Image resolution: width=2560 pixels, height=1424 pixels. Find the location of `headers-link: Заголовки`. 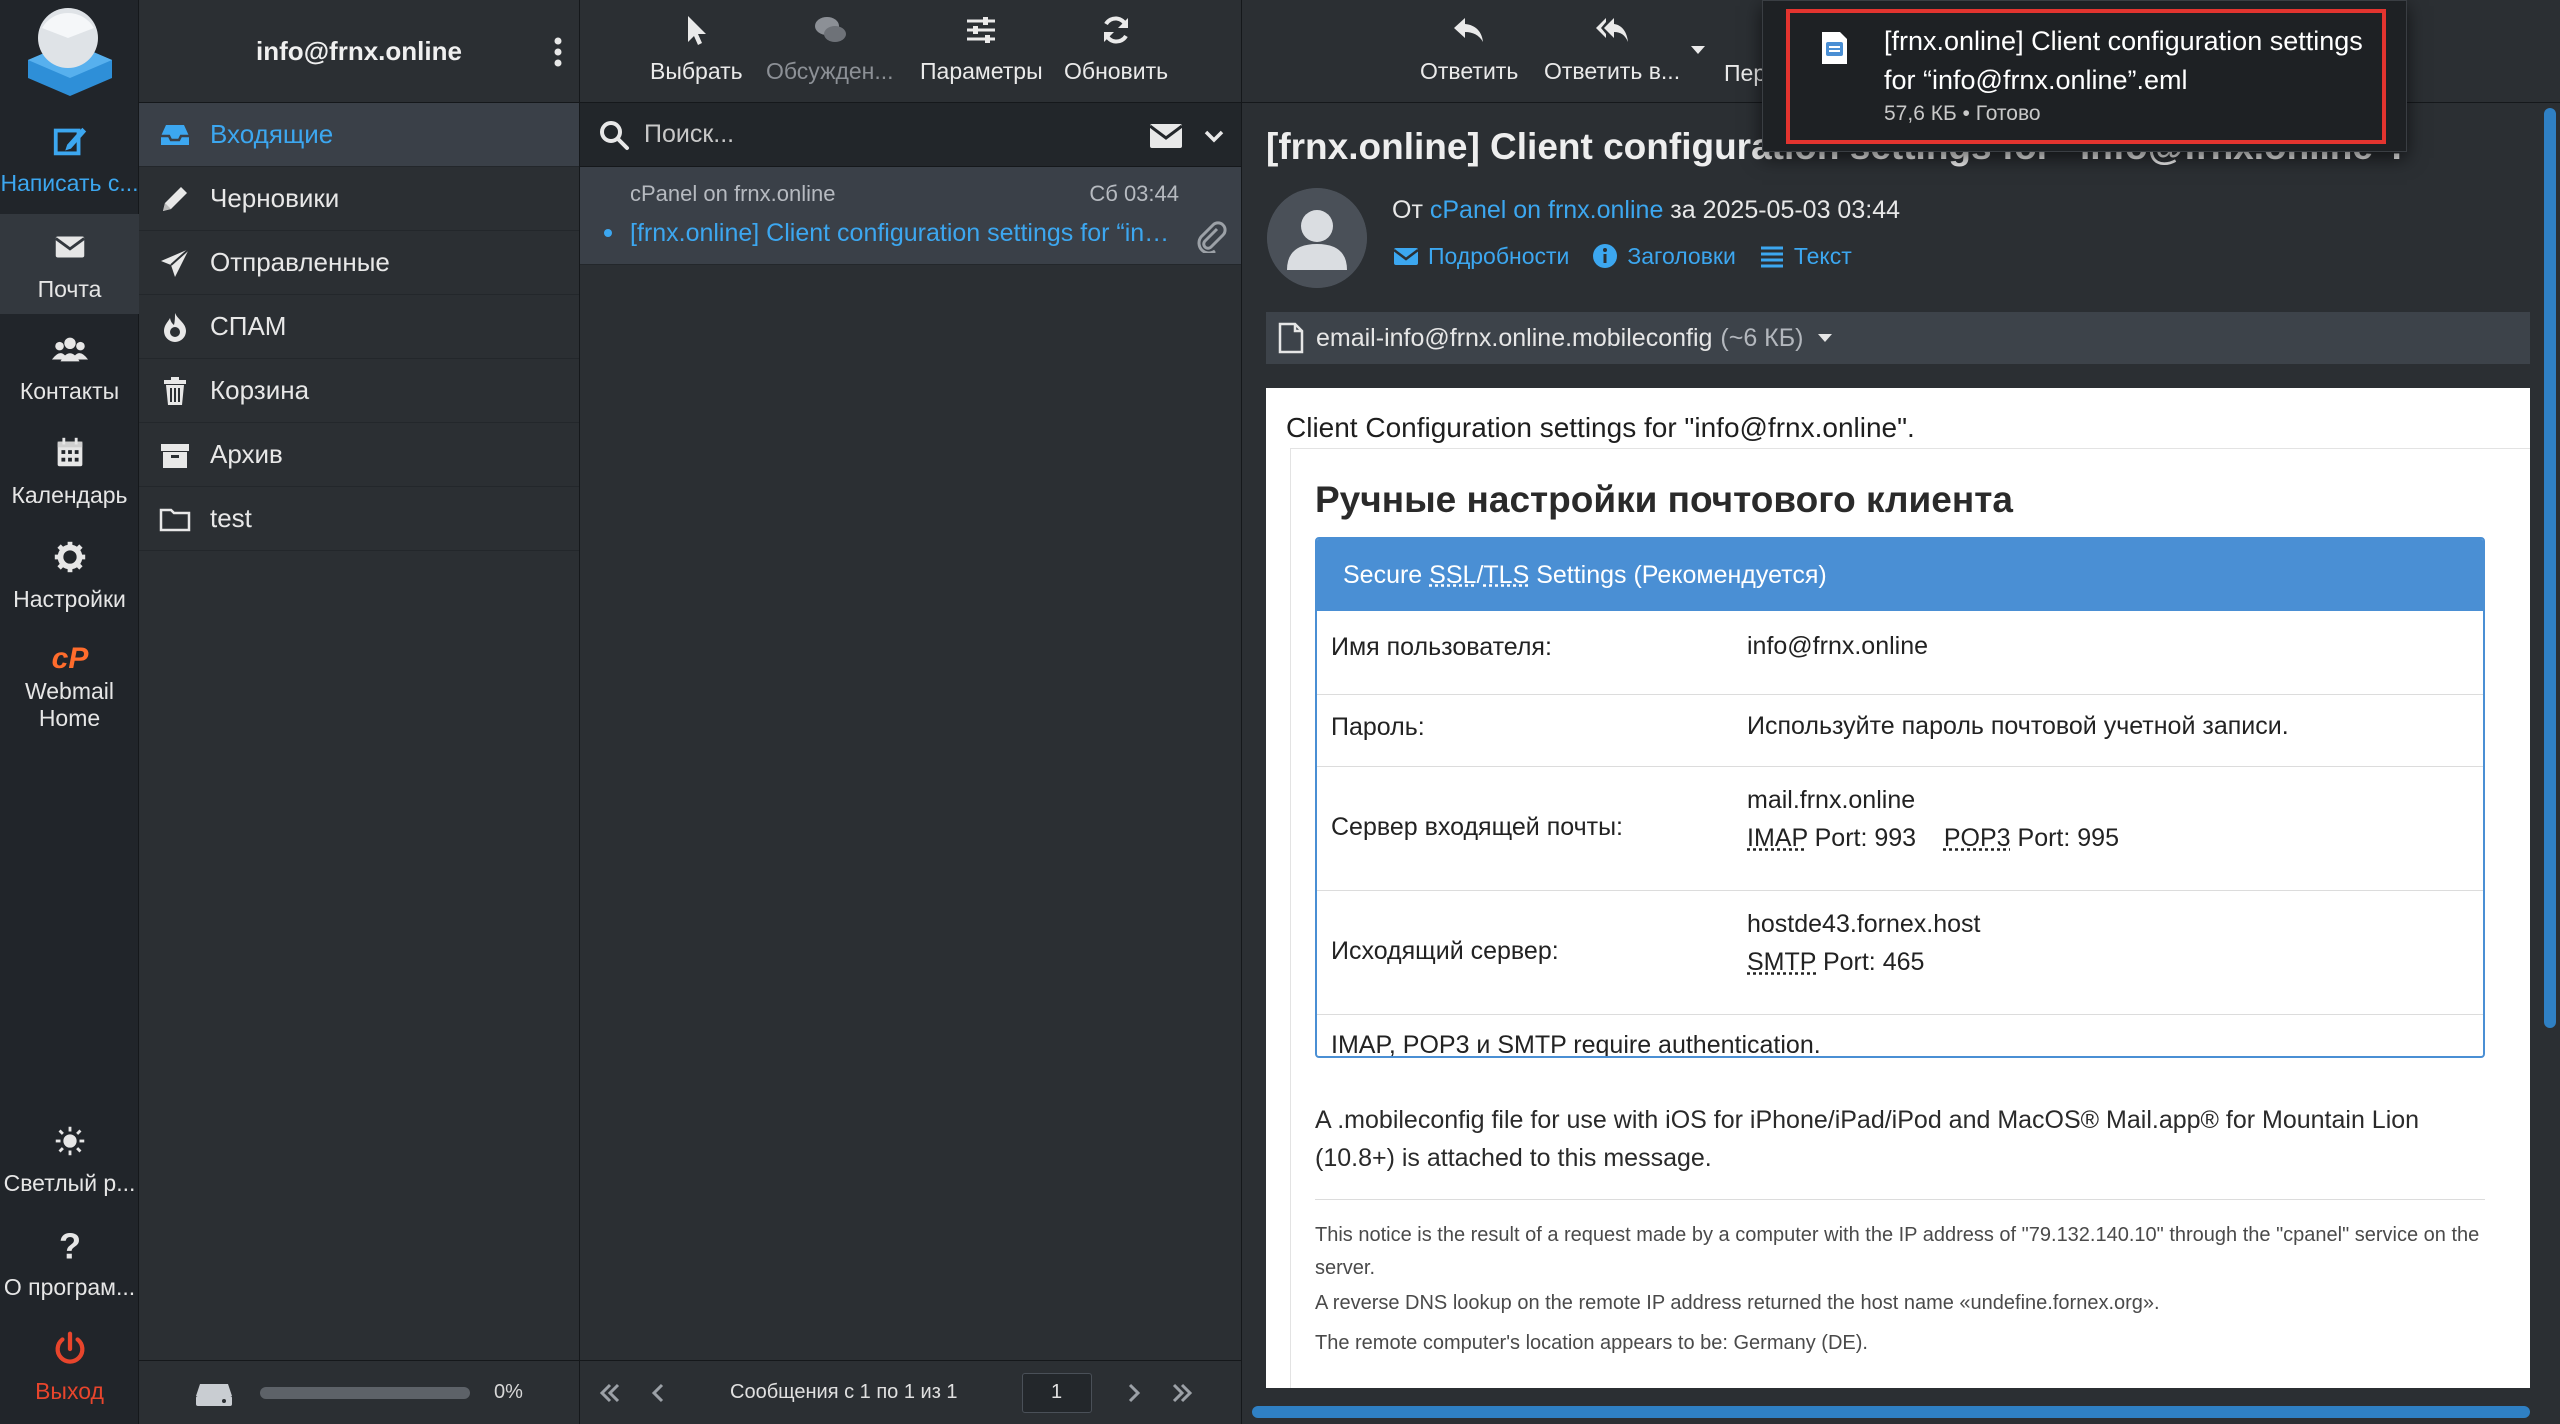

headers-link: Заголовки is located at coordinates (1663, 256).